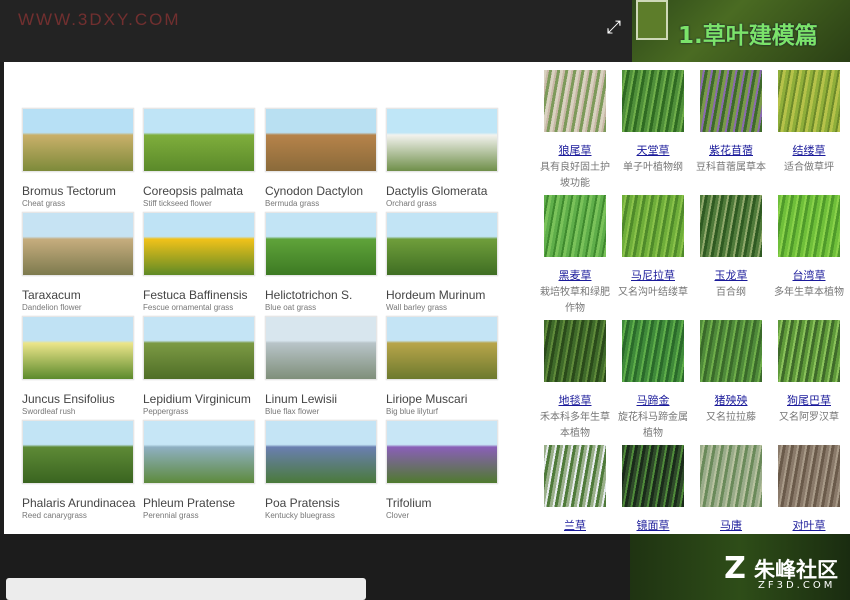 The image size is (850, 600). I want to click on grass-card: Phleum Pratense Perennial grass, so click(201, 472).